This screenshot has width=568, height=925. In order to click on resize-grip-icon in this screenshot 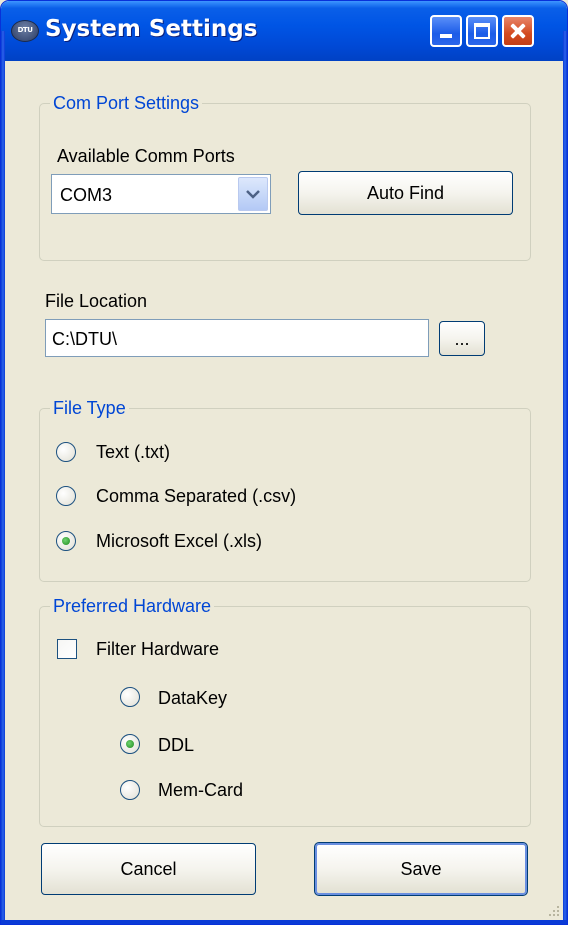, I will do `click(553, 910)`.